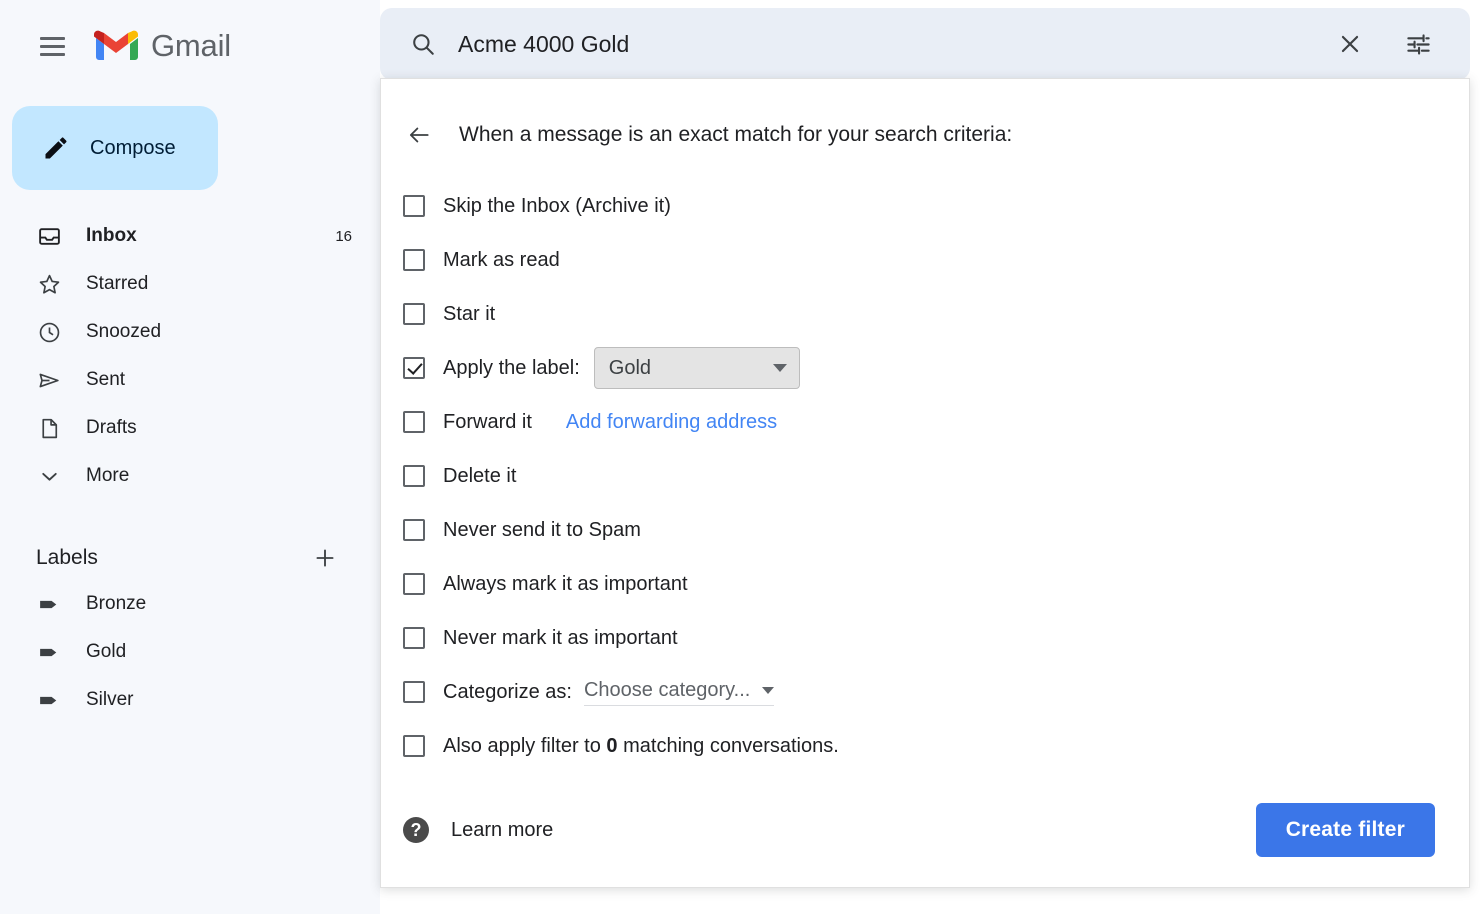 The width and height of the screenshot is (1480, 914). I want to click on search-bar, so click(925, 44).